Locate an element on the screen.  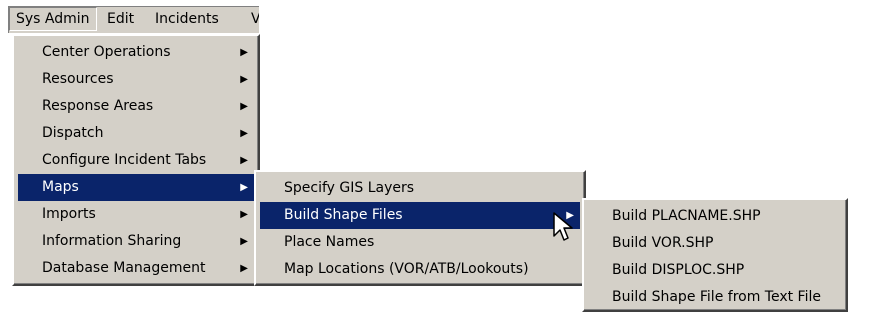
menu-item-label: Specify GIS Layers is located at coordinates (349, 188).